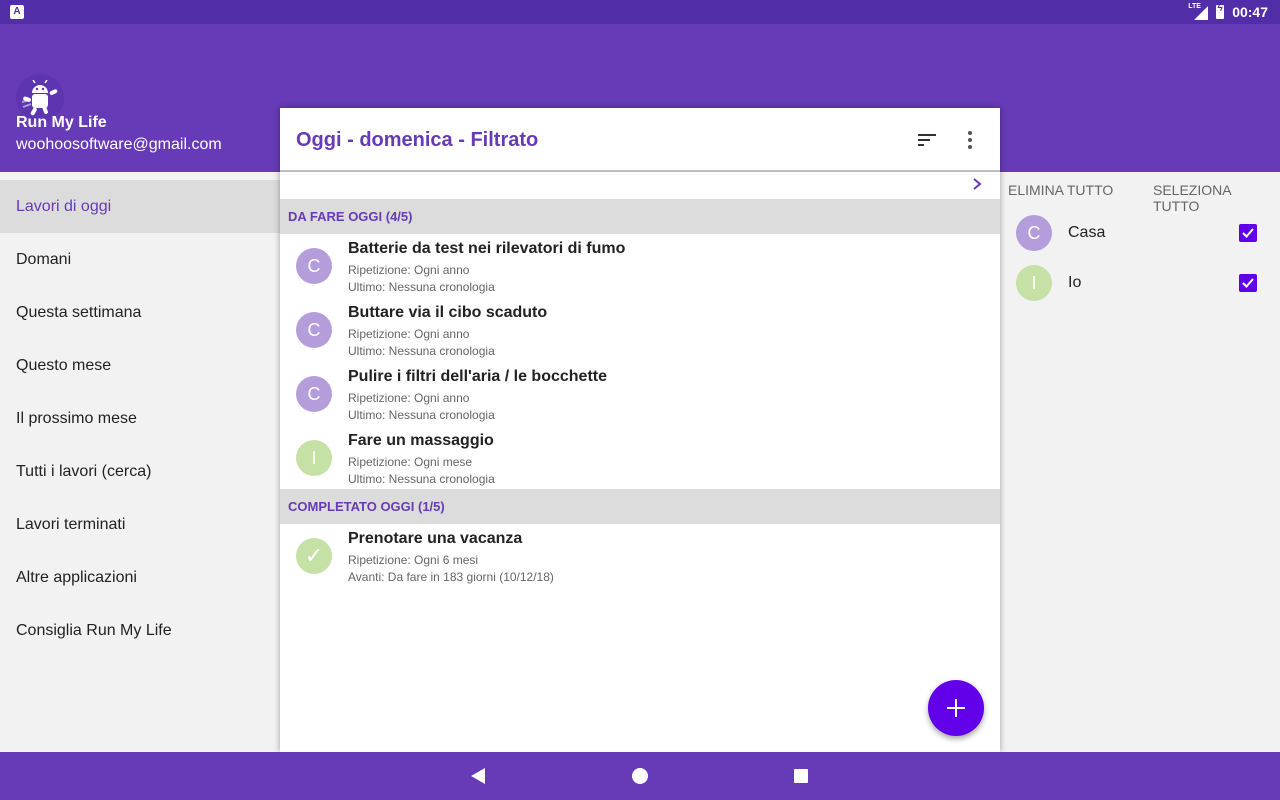  Describe the element at coordinates (801, 776) in the screenshot. I see `recent-apps-icon` at that location.